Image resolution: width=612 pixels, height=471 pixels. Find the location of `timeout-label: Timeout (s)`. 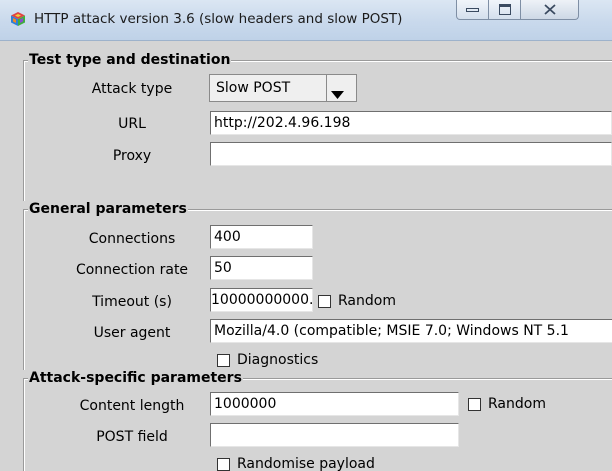

timeout-label: Timeout (s) is located at coordinates (132, 302).